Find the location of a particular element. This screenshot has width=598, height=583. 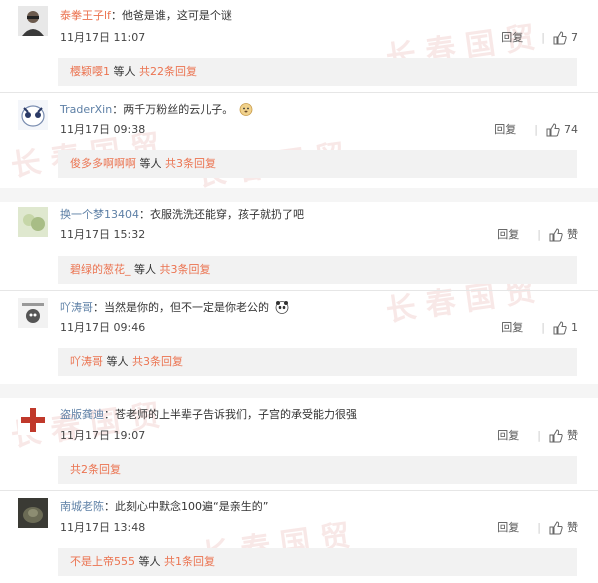

like-count: 1 is located at coordinates (574, 327).